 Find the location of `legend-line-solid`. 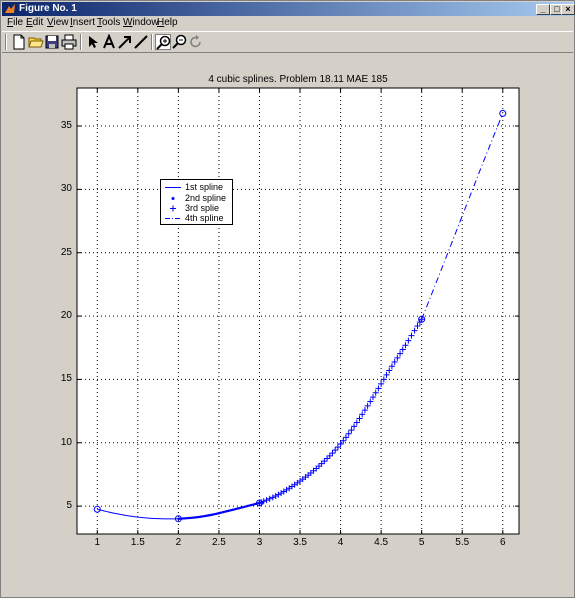

legend-line-solid is located at coordinates (173, 187).